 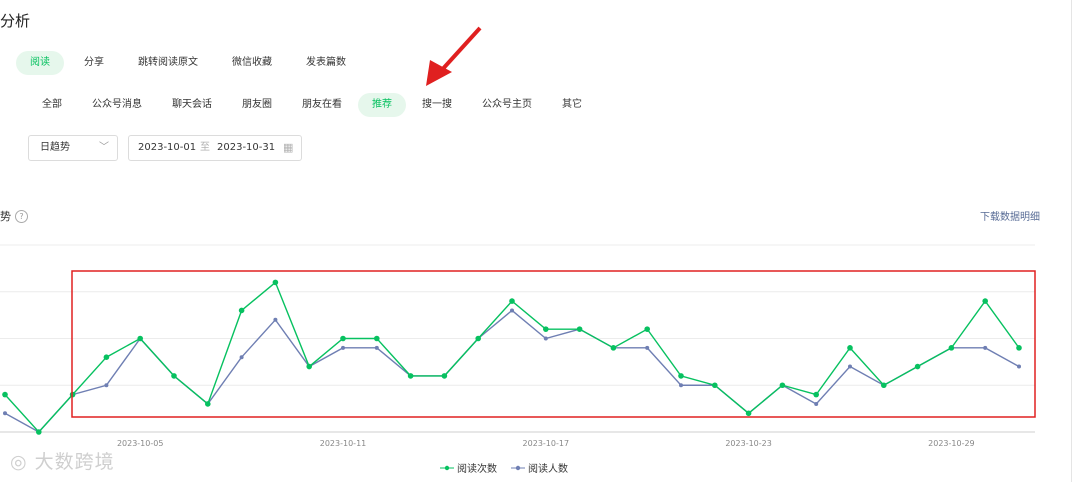 What do you see at coordinates (748, 443) in the screenshot?
I see `x-tick-label: 2023-10-23` at bounding box center [748, 443].